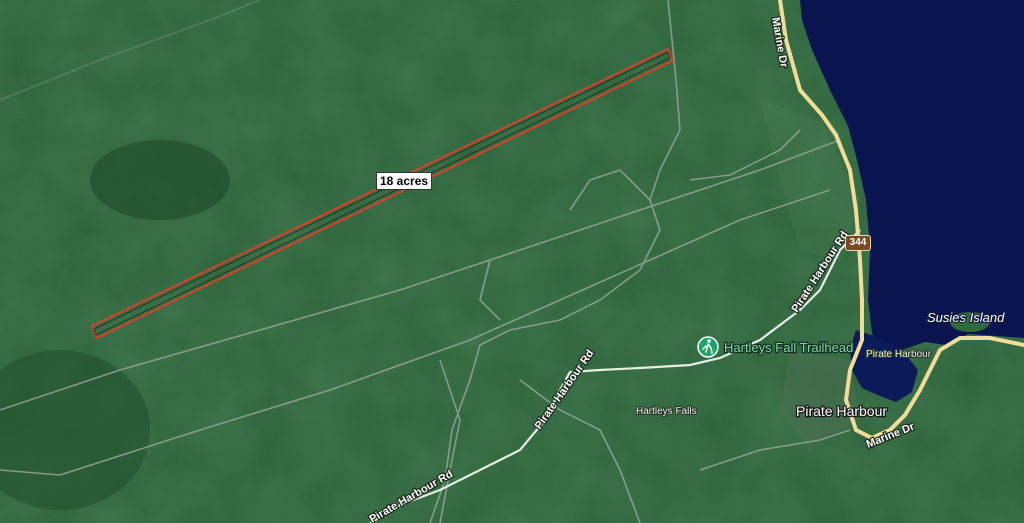  What do you see at coordinates (666, 411) in the screenshot?
I see `hartleys-falls-label: Hartleys Falls` at bounding box center [666, 411].